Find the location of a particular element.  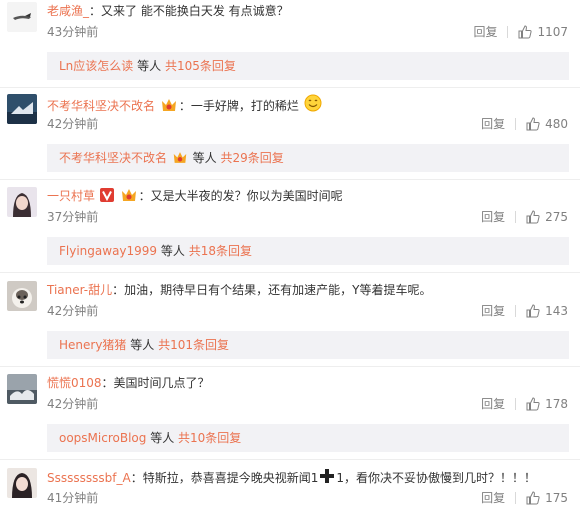

like-count: 143 is located at coordinates (556, 311).